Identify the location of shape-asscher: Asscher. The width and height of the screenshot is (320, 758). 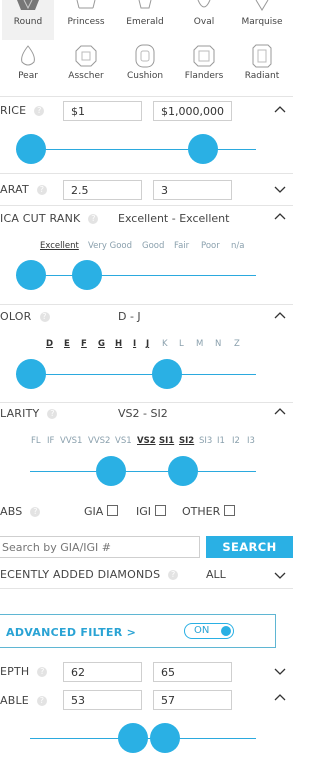
(86, 62).